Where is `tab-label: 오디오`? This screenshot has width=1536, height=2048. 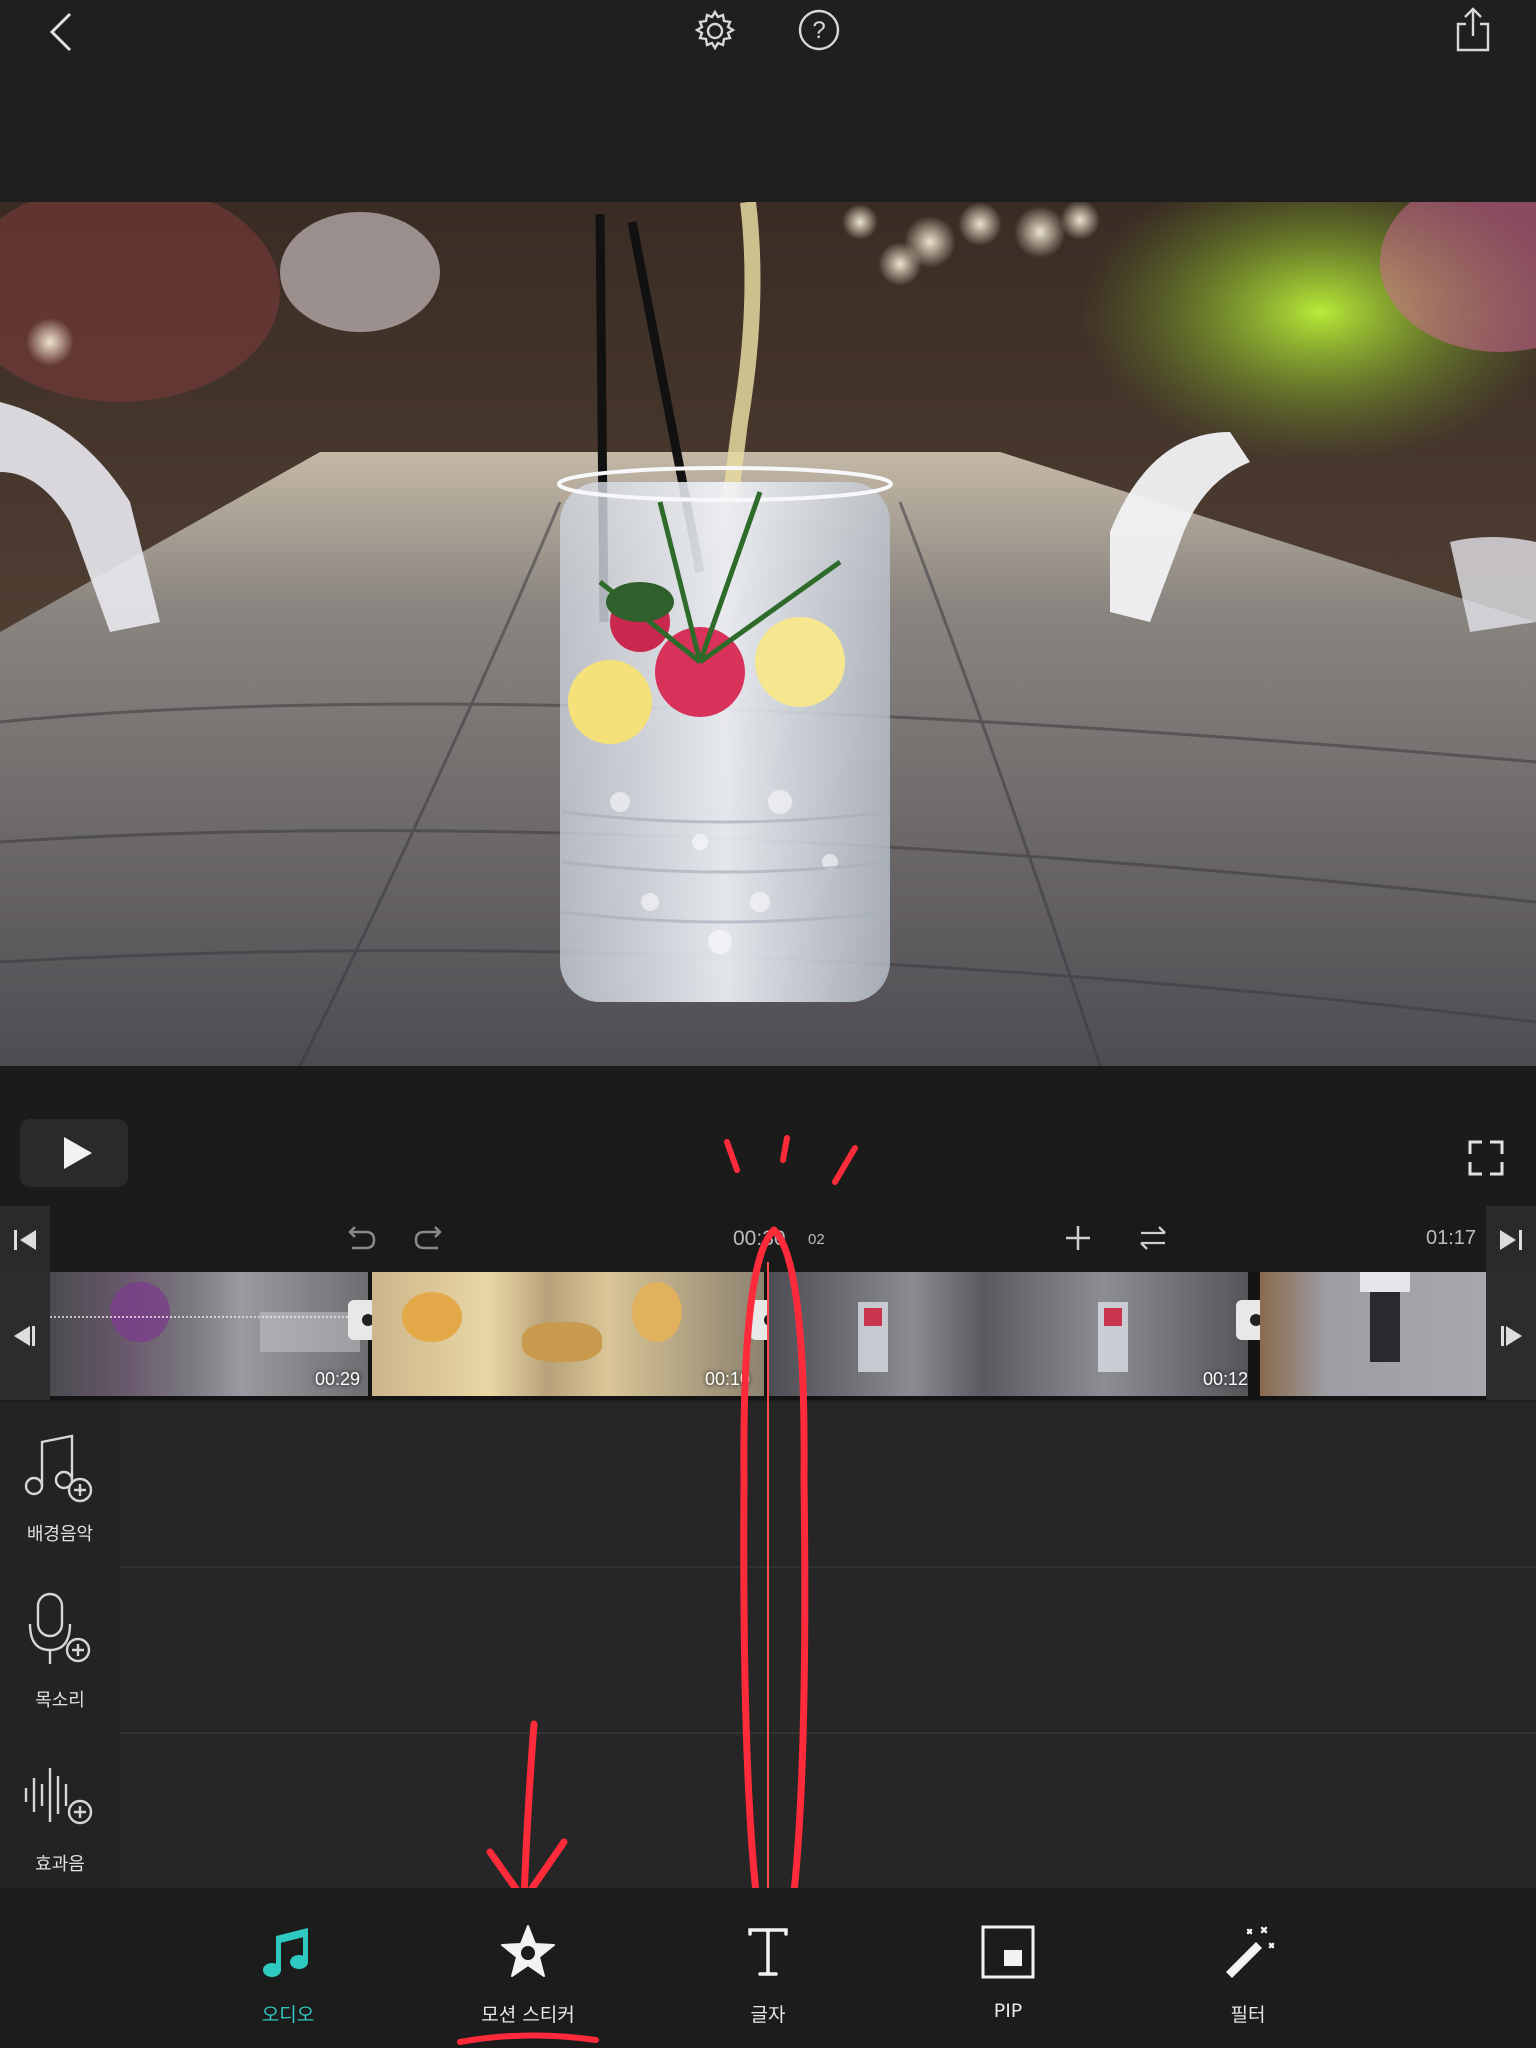 tab-label: 오디오 is located at coordinates (288, 2015).